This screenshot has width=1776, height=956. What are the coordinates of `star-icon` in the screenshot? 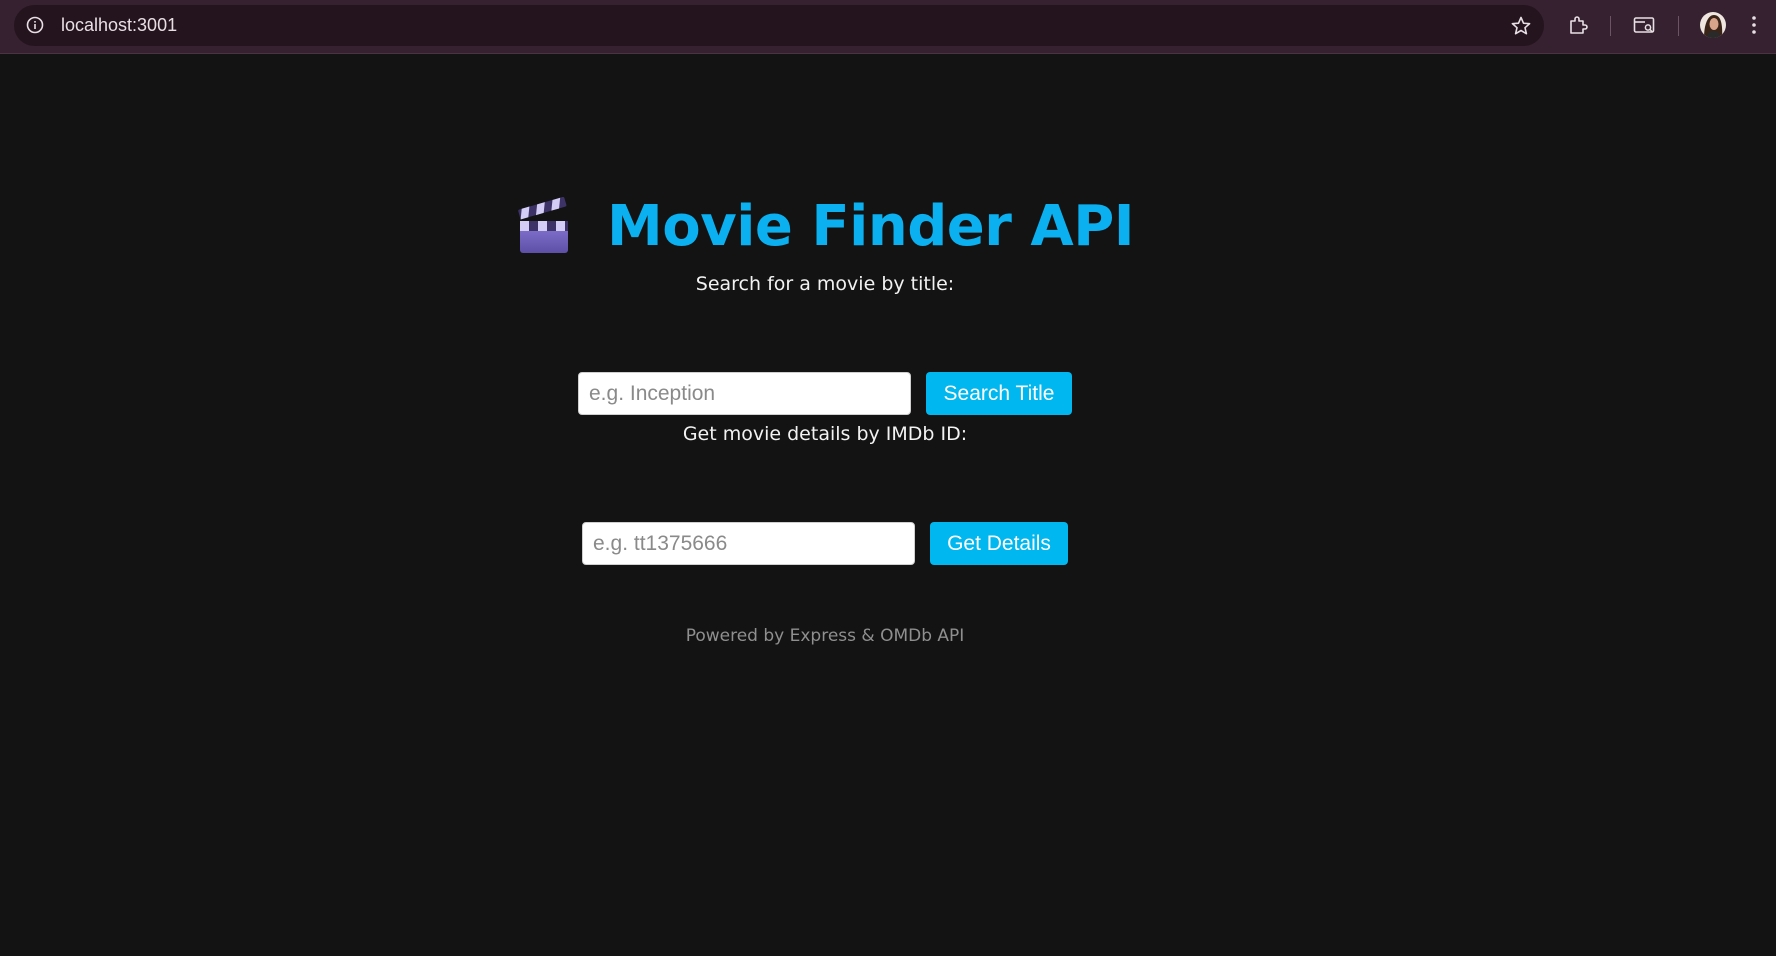 It's located at (1521, 26).